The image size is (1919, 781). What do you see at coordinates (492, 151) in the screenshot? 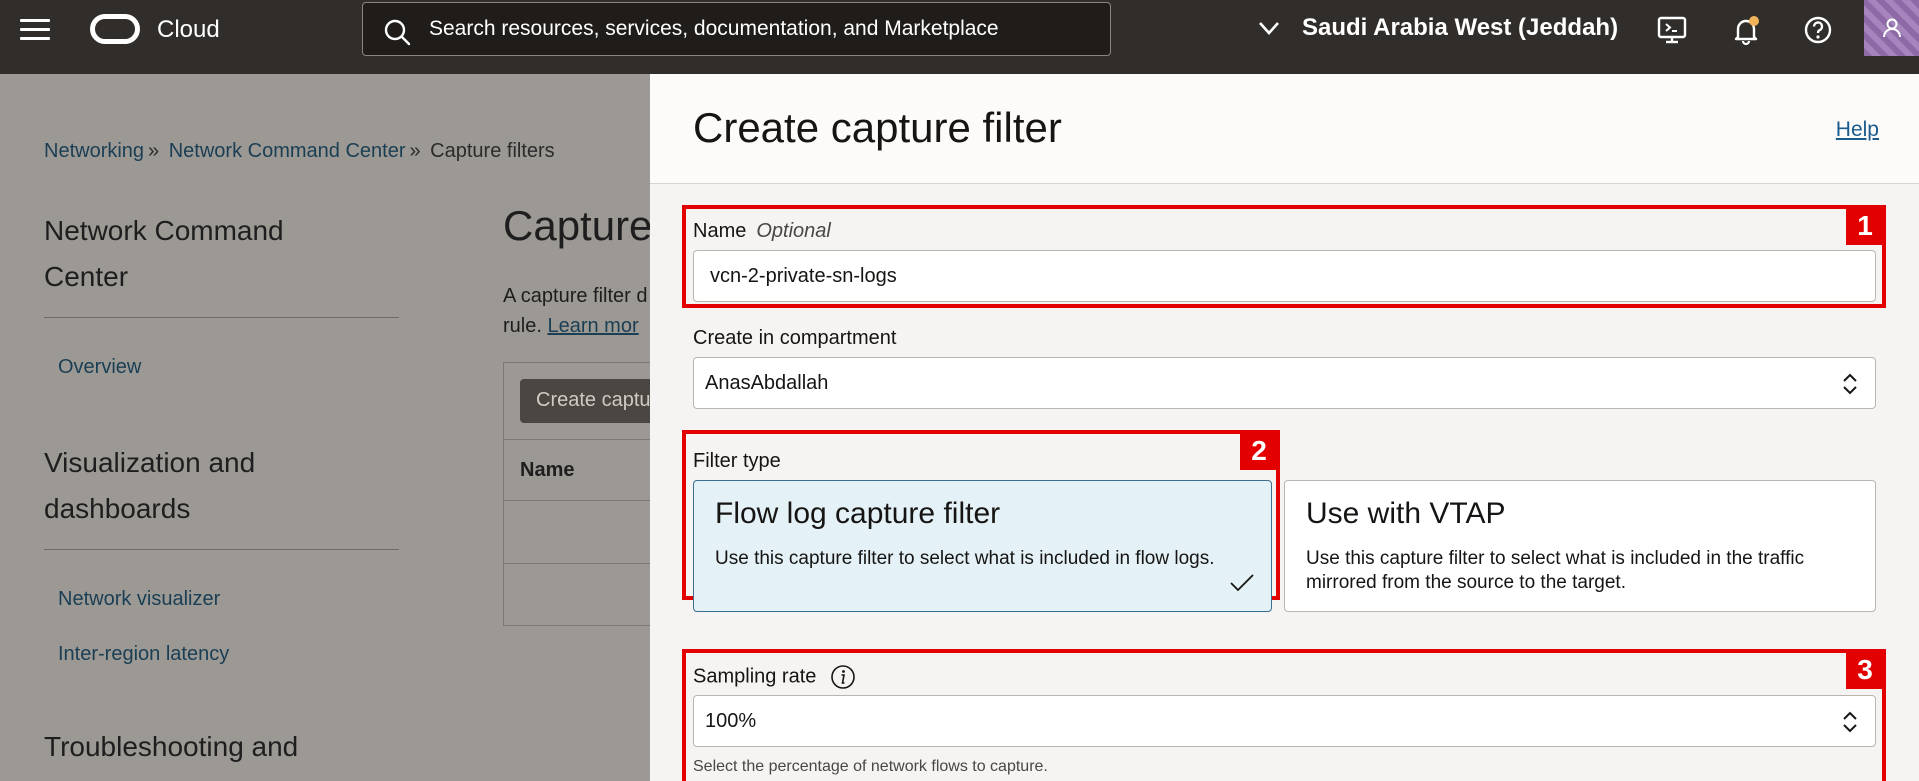
I see `breadcrumb-capture-filters: Capture filters` at bounding box center [492, 151].